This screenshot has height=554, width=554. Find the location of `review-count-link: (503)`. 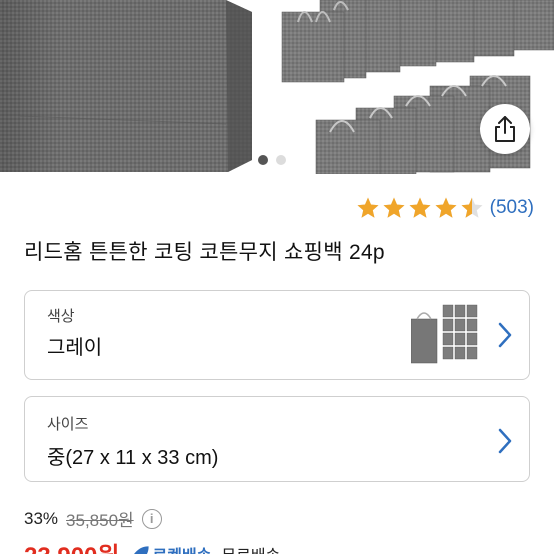

review-count-link: (503) is located at coordinates (512, 208).